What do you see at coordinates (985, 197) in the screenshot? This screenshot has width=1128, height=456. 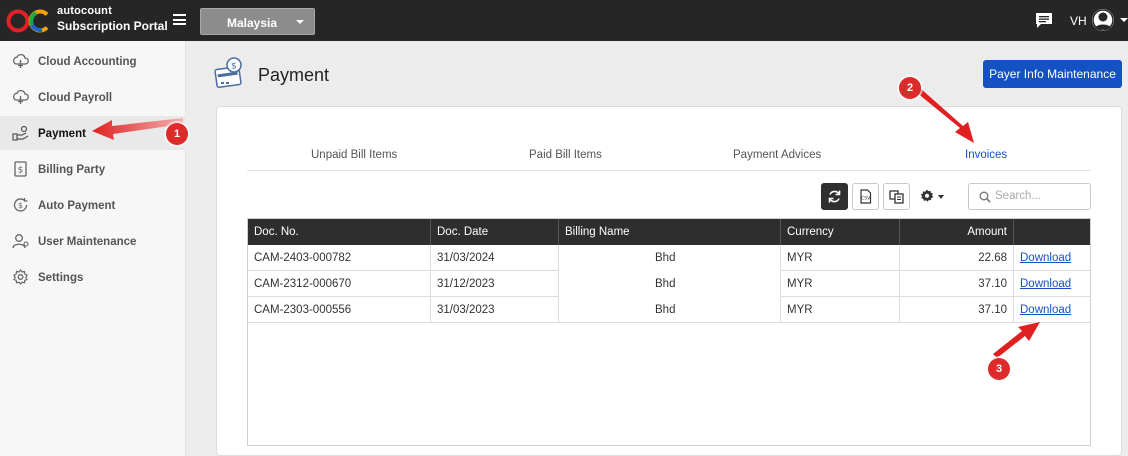 I see `search-icon` at bounding box center [985, 197].